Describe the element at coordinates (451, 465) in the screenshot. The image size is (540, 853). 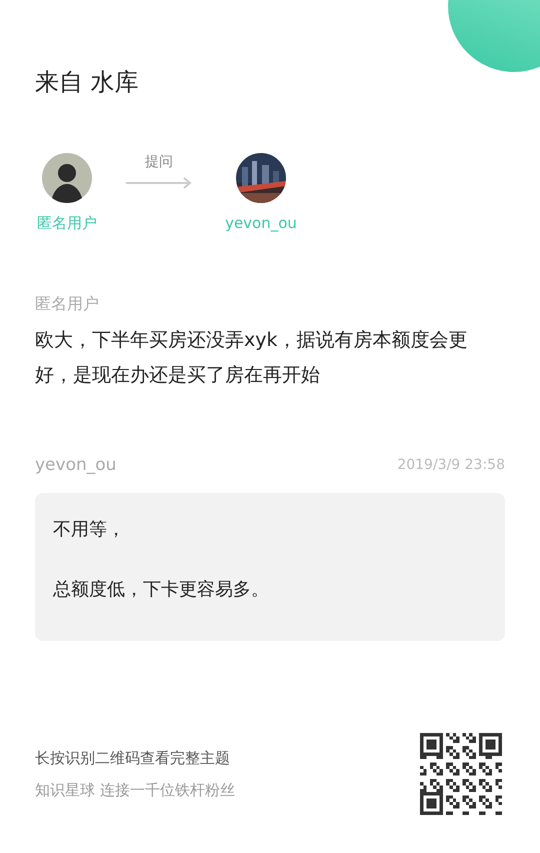
I see `answer-time: 2019/3/9 23:58` at that location.